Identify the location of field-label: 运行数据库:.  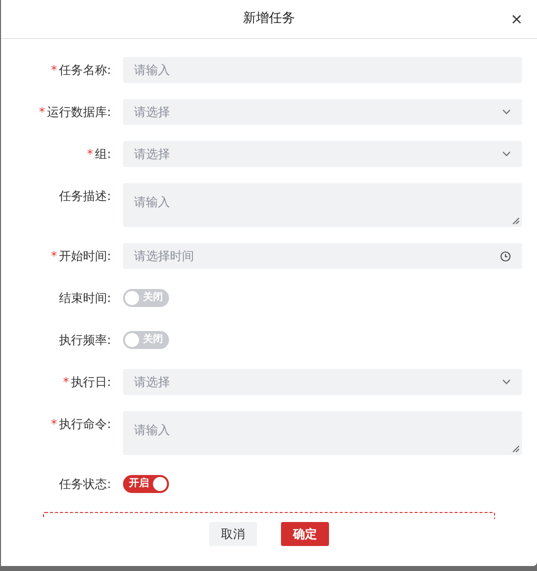
(78, 112).